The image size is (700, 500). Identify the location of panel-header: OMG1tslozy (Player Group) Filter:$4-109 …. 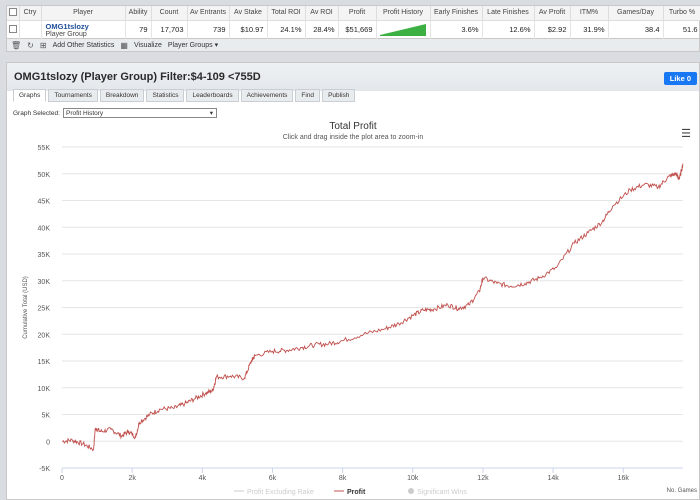
(353, 77).